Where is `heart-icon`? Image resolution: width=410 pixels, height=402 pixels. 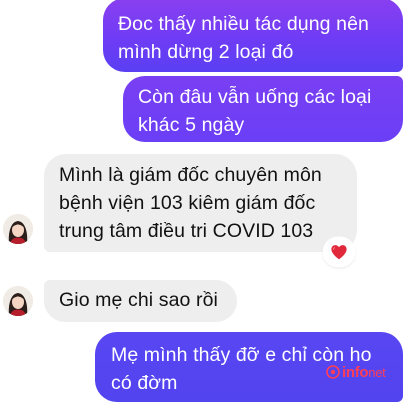 heart-icon is located at coordinates (339, 252).